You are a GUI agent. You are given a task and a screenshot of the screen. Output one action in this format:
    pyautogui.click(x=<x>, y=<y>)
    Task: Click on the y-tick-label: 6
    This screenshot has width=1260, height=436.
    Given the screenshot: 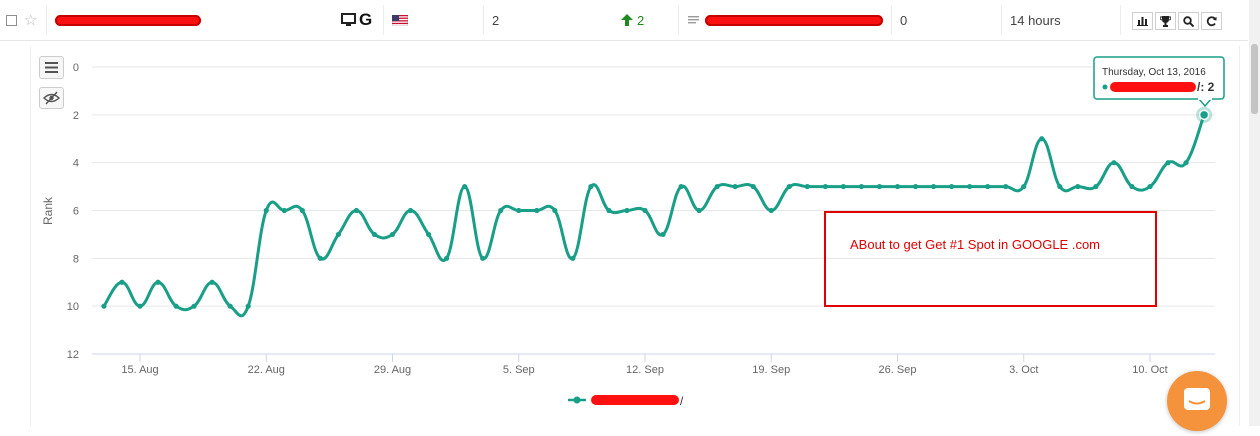 What is the action you would take?
    pyautogui.click(x=76, y=212)
    